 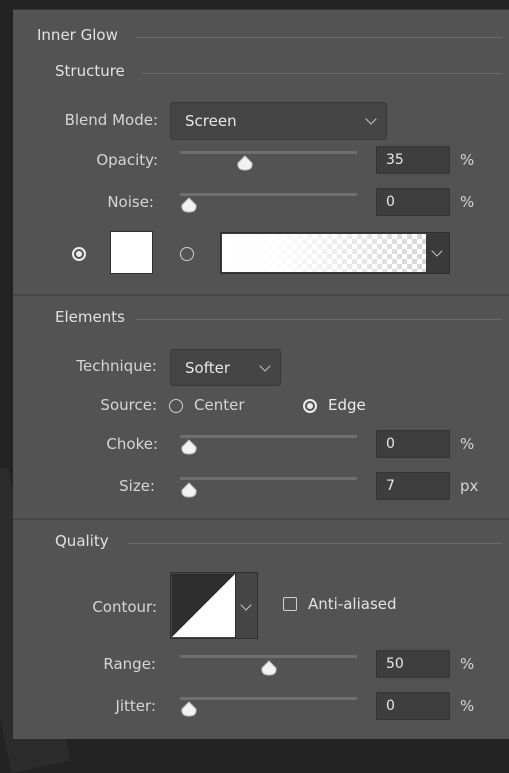 What do you see at coordinates (203, 605) in the screenshot?
I see `contour-curve-icon` at bounding box center [203, 605].